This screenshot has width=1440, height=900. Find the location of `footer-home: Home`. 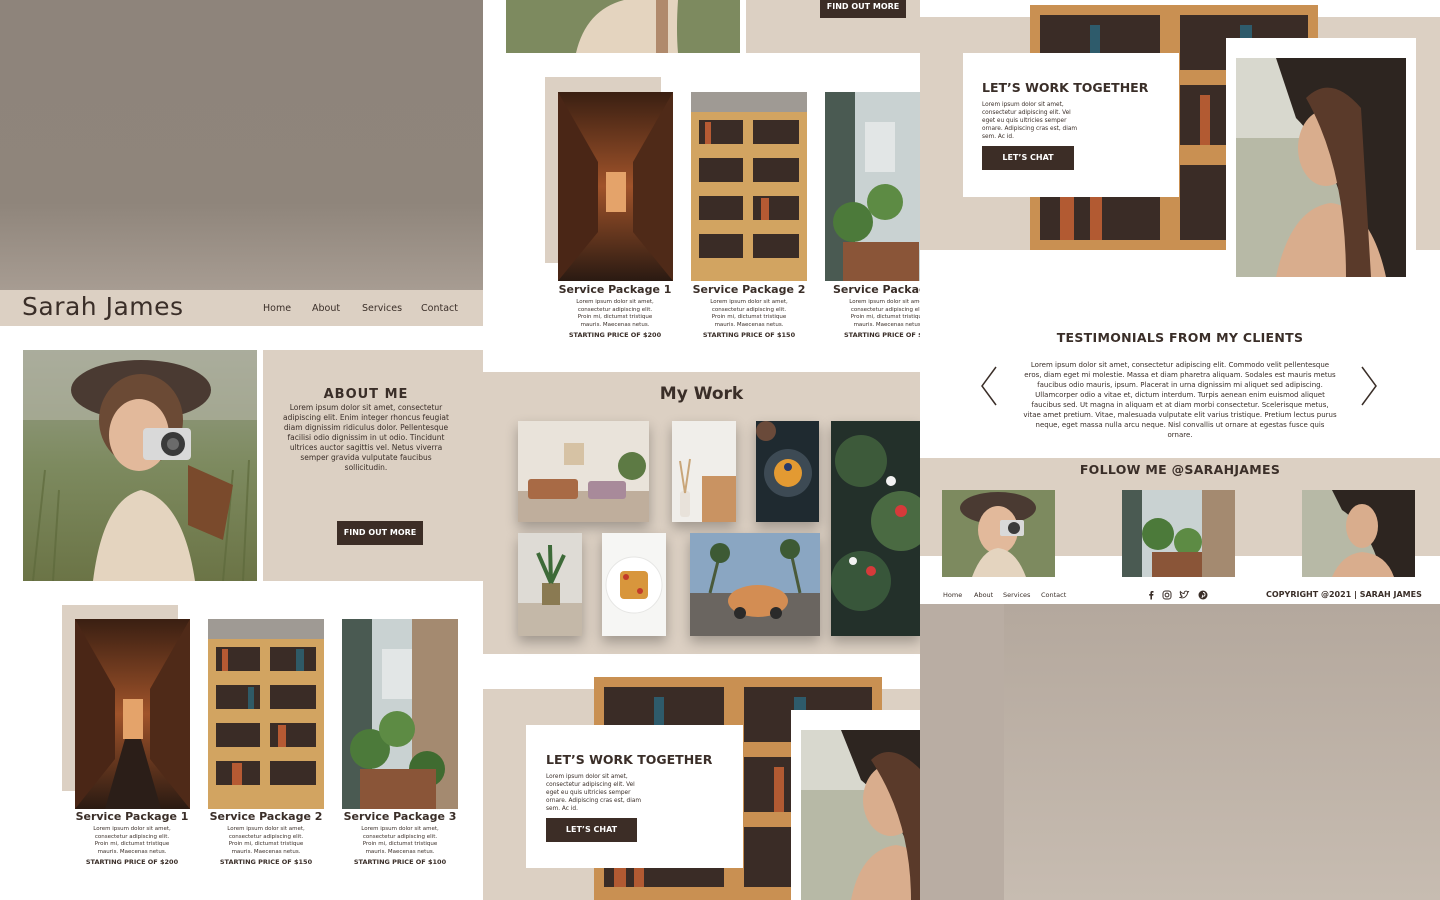

footer-home: Home is located at coordinates (952, 595).